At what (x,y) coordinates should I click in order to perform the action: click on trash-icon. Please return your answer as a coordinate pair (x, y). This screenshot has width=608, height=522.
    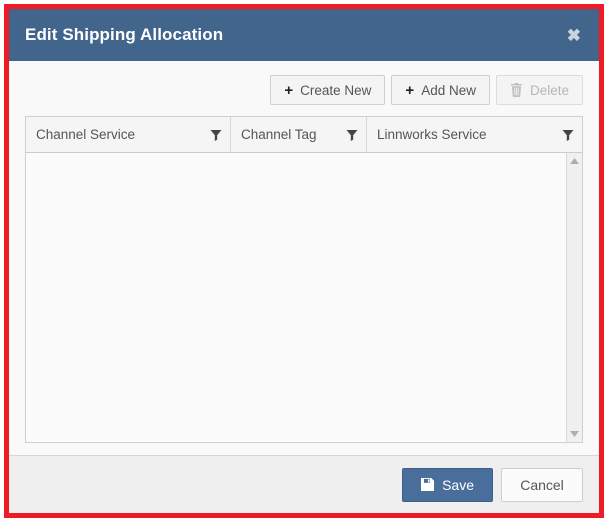
    Looking at the image, I should click on (516, 90).